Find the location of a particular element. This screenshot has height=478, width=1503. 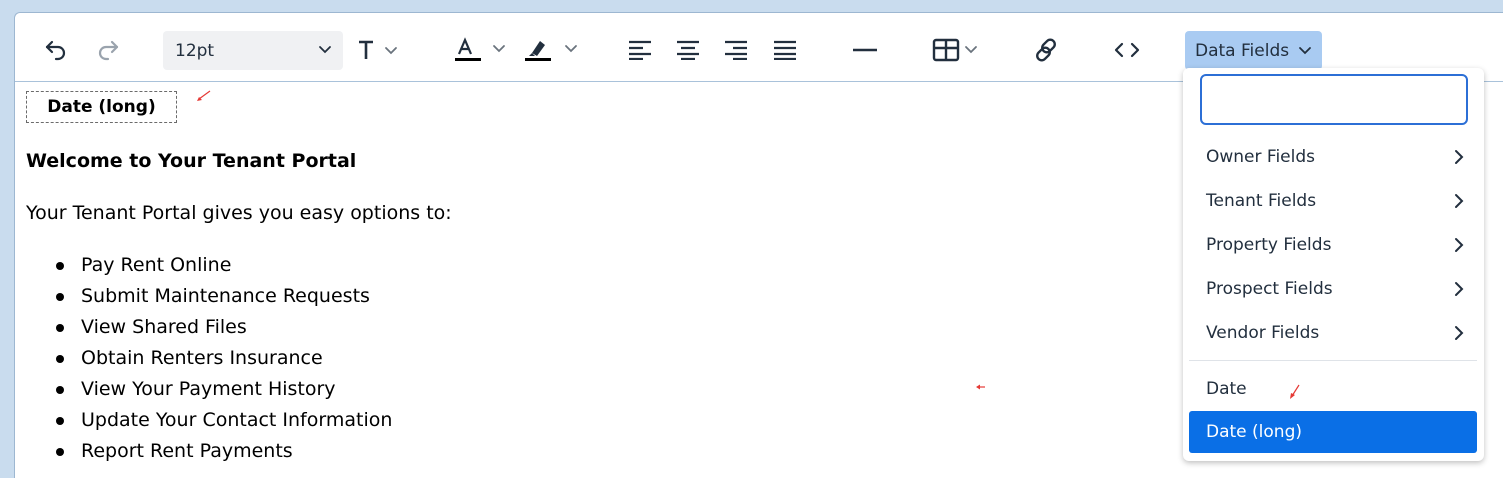

text-color-icon is located at coordinates (482, 50).